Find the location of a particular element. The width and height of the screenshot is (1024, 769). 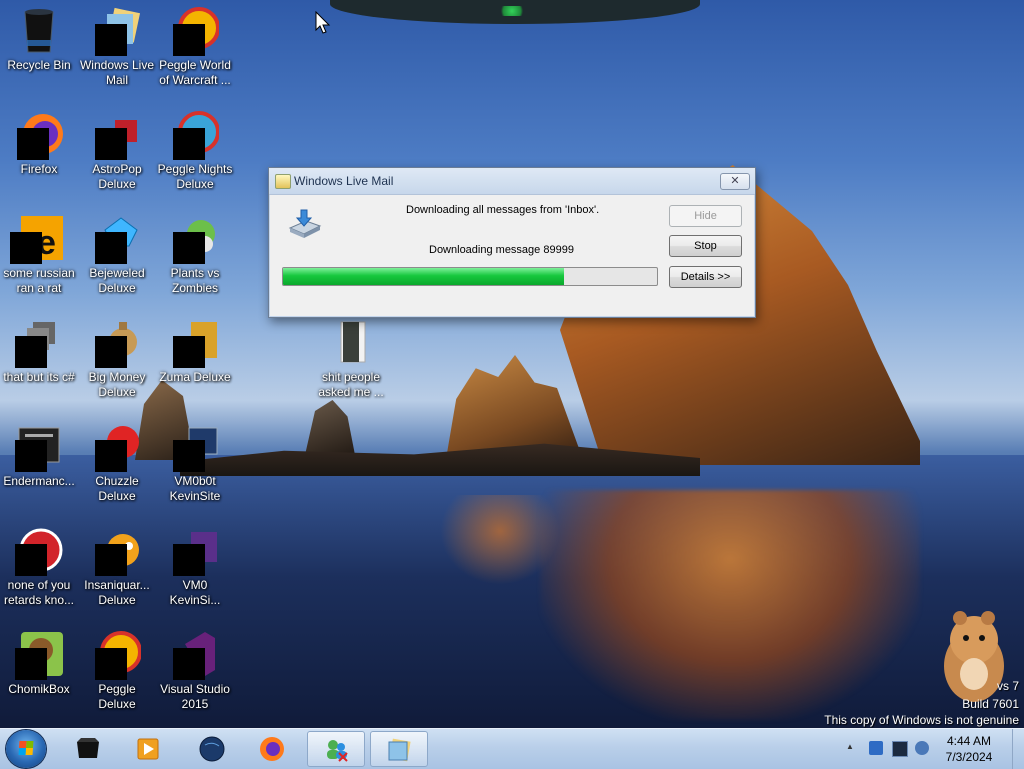

console-icon is located at coordinates (39, 447).